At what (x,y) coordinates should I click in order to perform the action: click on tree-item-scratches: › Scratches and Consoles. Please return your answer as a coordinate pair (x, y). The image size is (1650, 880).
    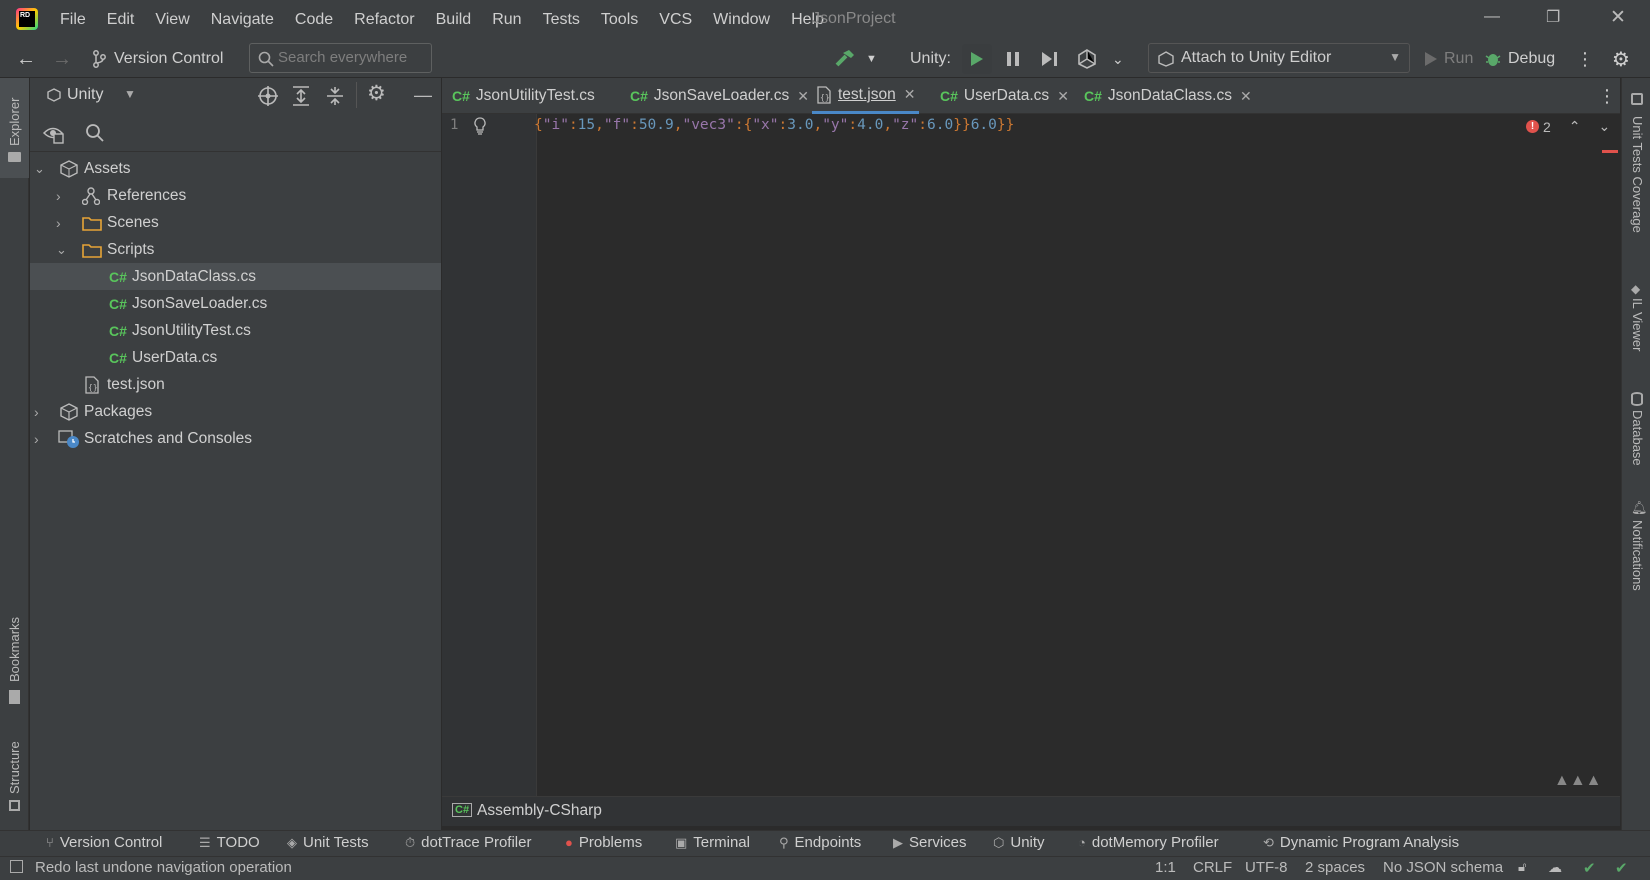
    Looking at the image, I should click on (235, 438).